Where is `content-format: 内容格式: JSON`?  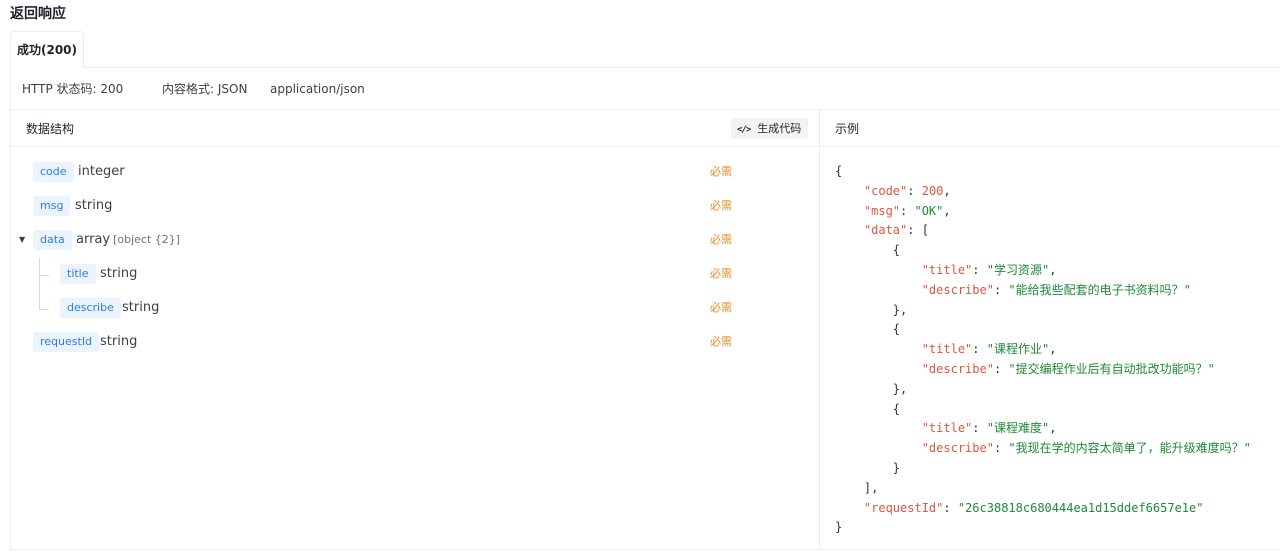
content-format: 内容格式: JSON is located at coordinates (205, 89).